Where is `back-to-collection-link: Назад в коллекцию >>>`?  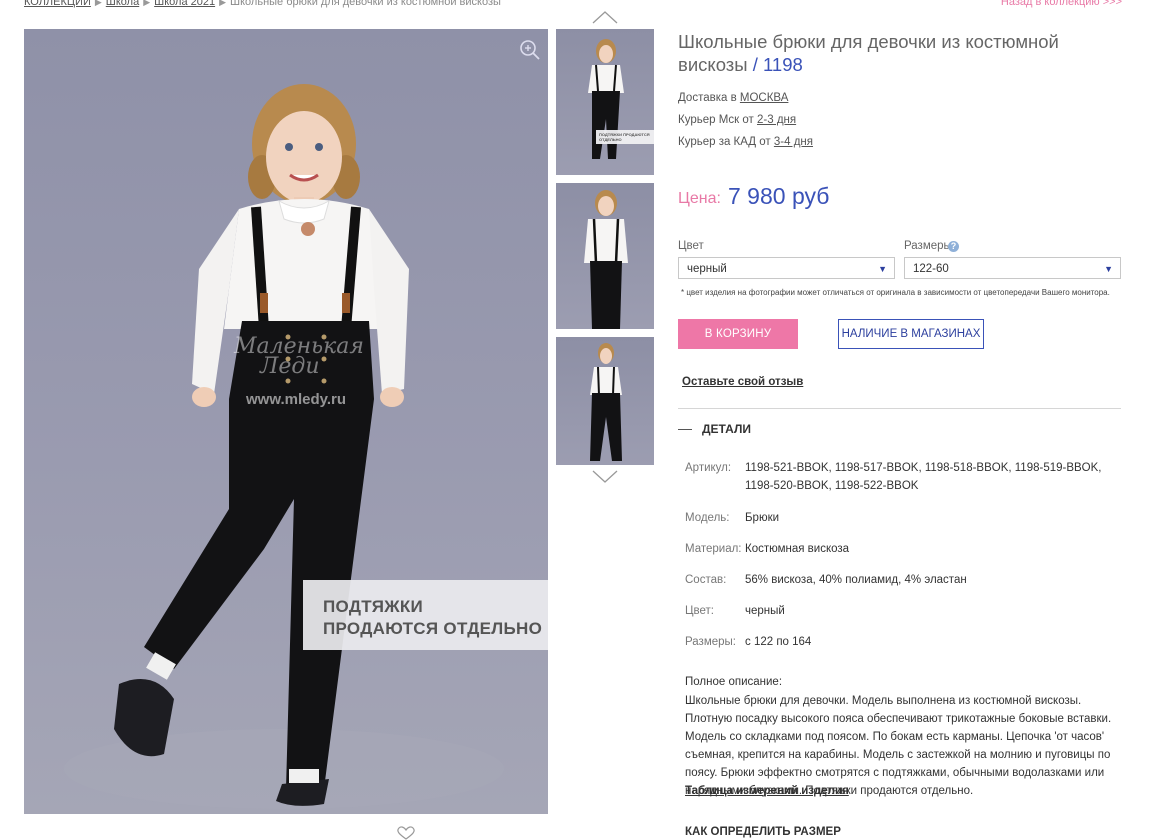
back-to-collection-link: Назад в коллекцию >>> is located at coordinates (1061, 4).